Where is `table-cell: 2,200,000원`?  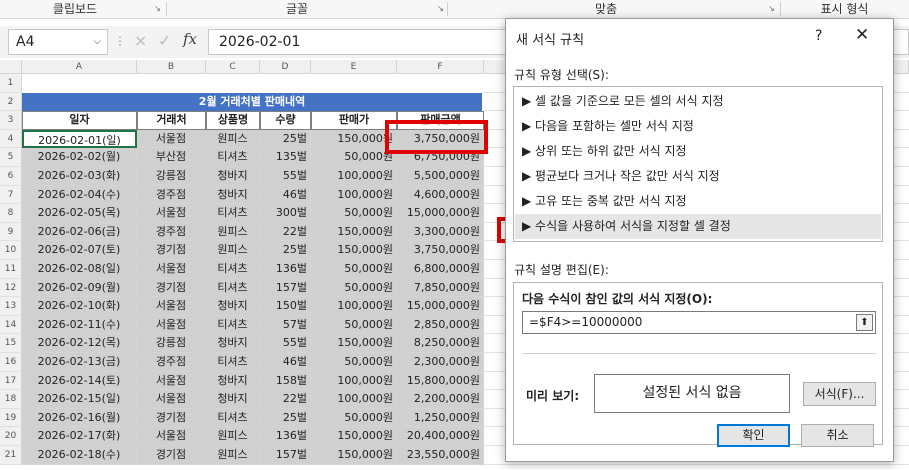
table-cell: 2,200,000원 is located at coordinates (440, 399).